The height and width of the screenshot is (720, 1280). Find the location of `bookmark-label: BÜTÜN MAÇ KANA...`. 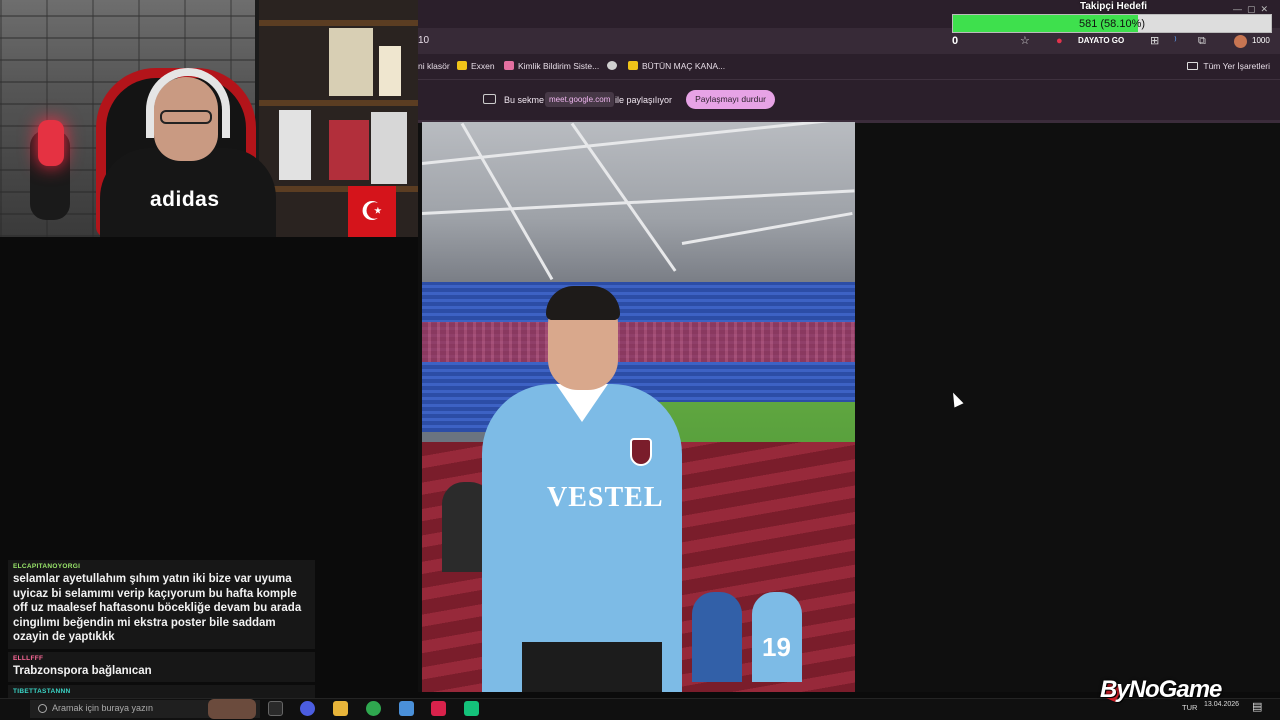

bookmark-label: BÜTÜN MAÇ KANA... is located at coordinates (684, 66).